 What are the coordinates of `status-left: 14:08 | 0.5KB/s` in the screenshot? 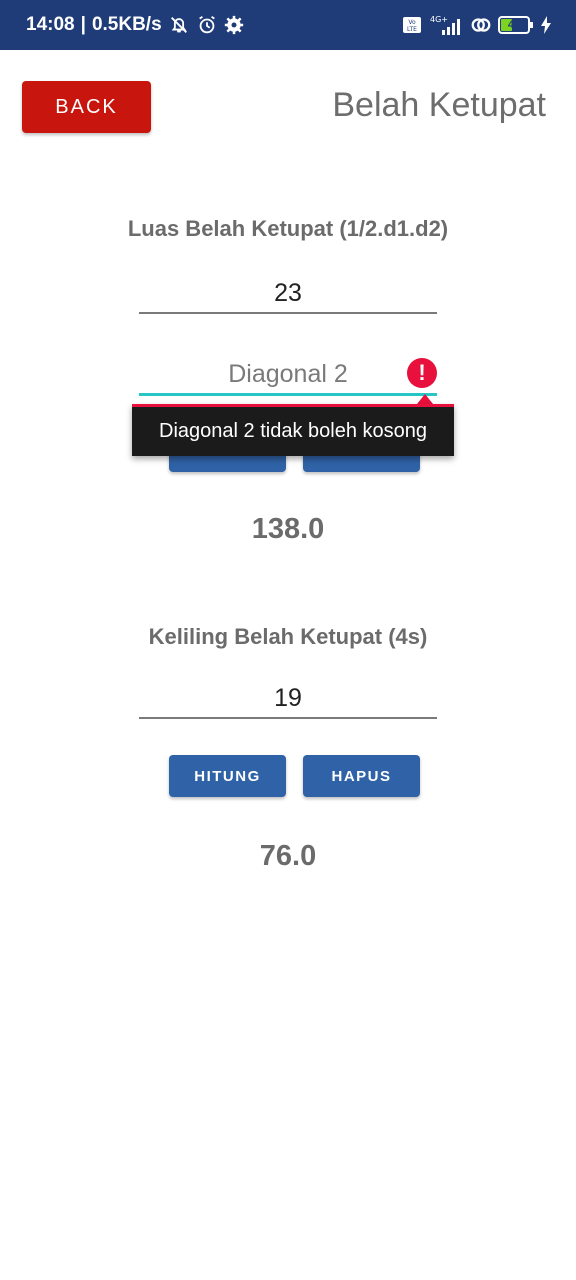 It's located at (135, 25).